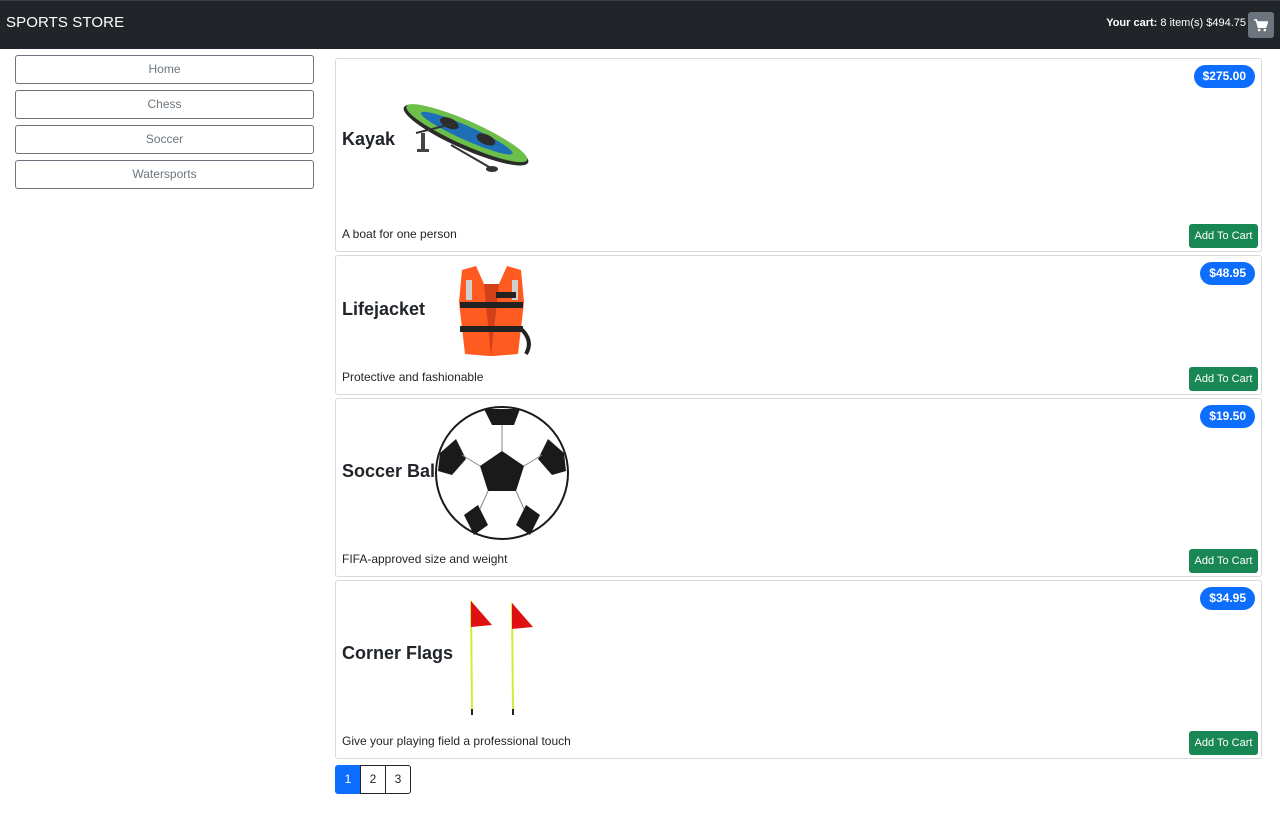  Describe the element at coordinates (164, 139) in the screenshot. I see `category-button-soccer: Soccer` at that location.